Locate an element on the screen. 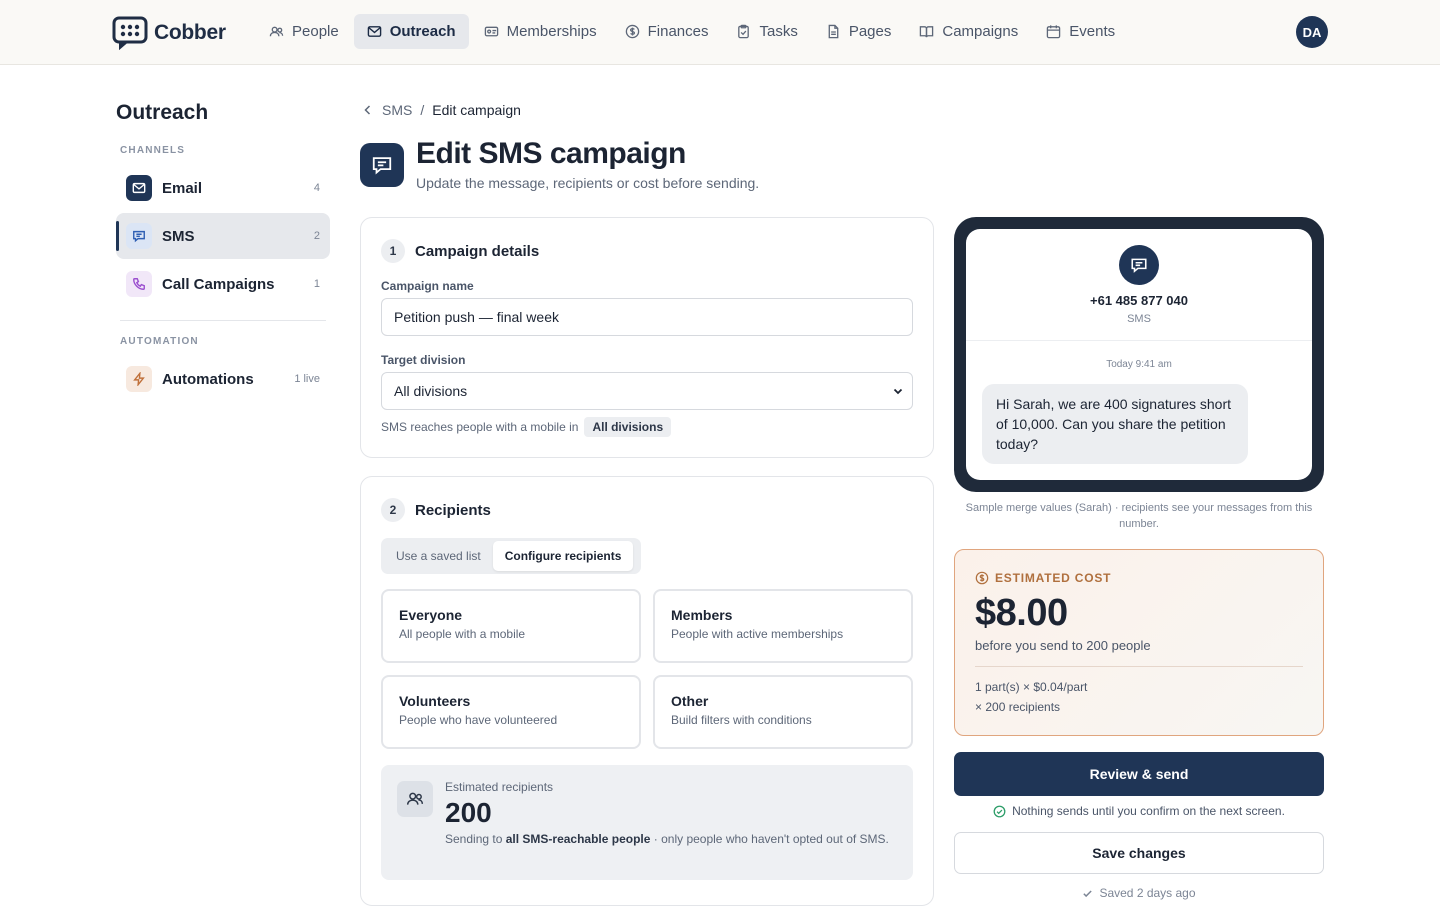  sidebar-item-count: 4 is located at coordinates (316, 188).